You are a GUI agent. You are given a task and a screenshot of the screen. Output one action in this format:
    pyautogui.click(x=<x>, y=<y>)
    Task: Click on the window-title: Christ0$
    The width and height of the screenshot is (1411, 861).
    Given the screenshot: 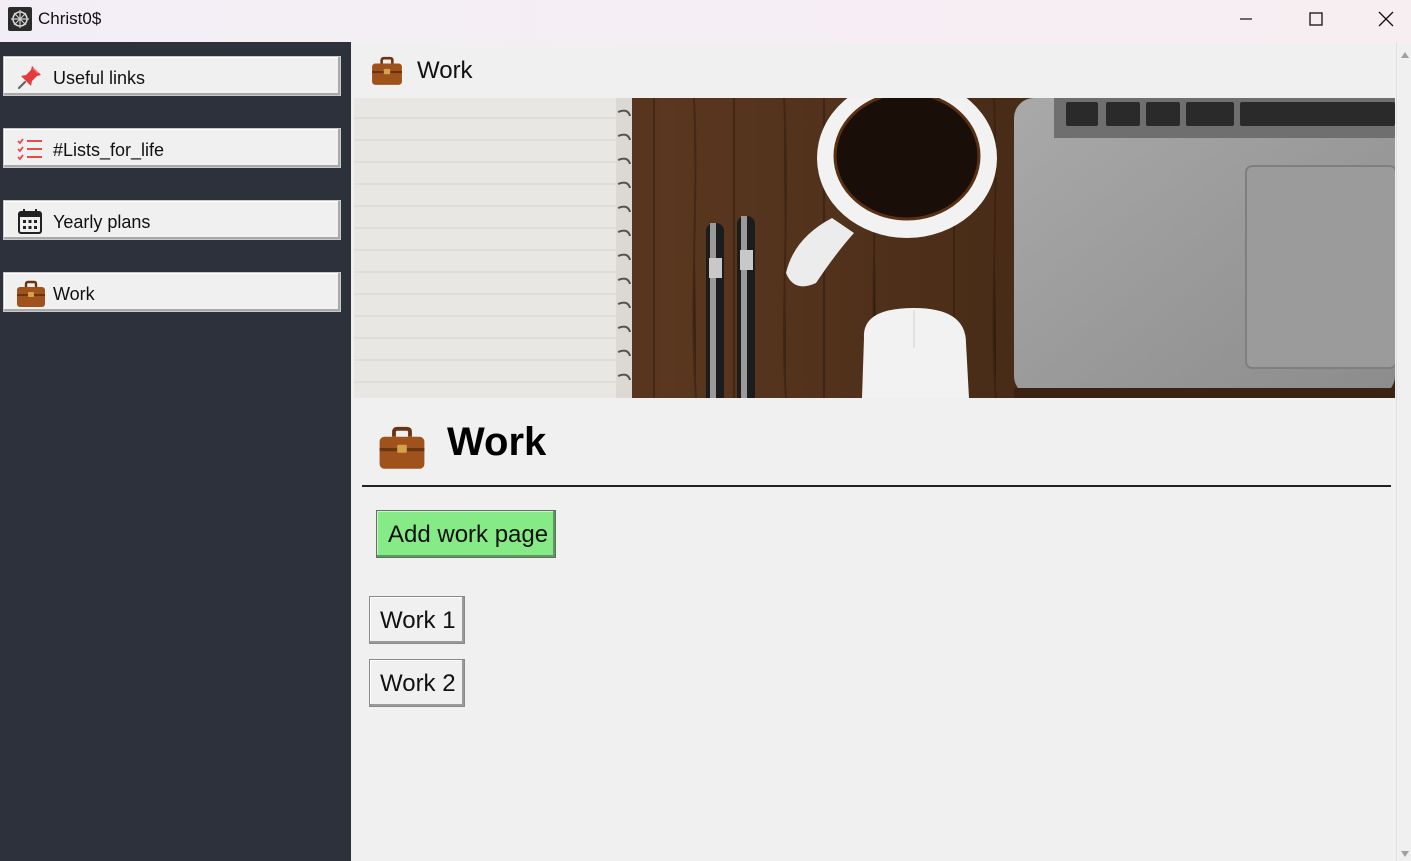 What is the action you would take?
    pyautogui.click(x=70, y=18)
    